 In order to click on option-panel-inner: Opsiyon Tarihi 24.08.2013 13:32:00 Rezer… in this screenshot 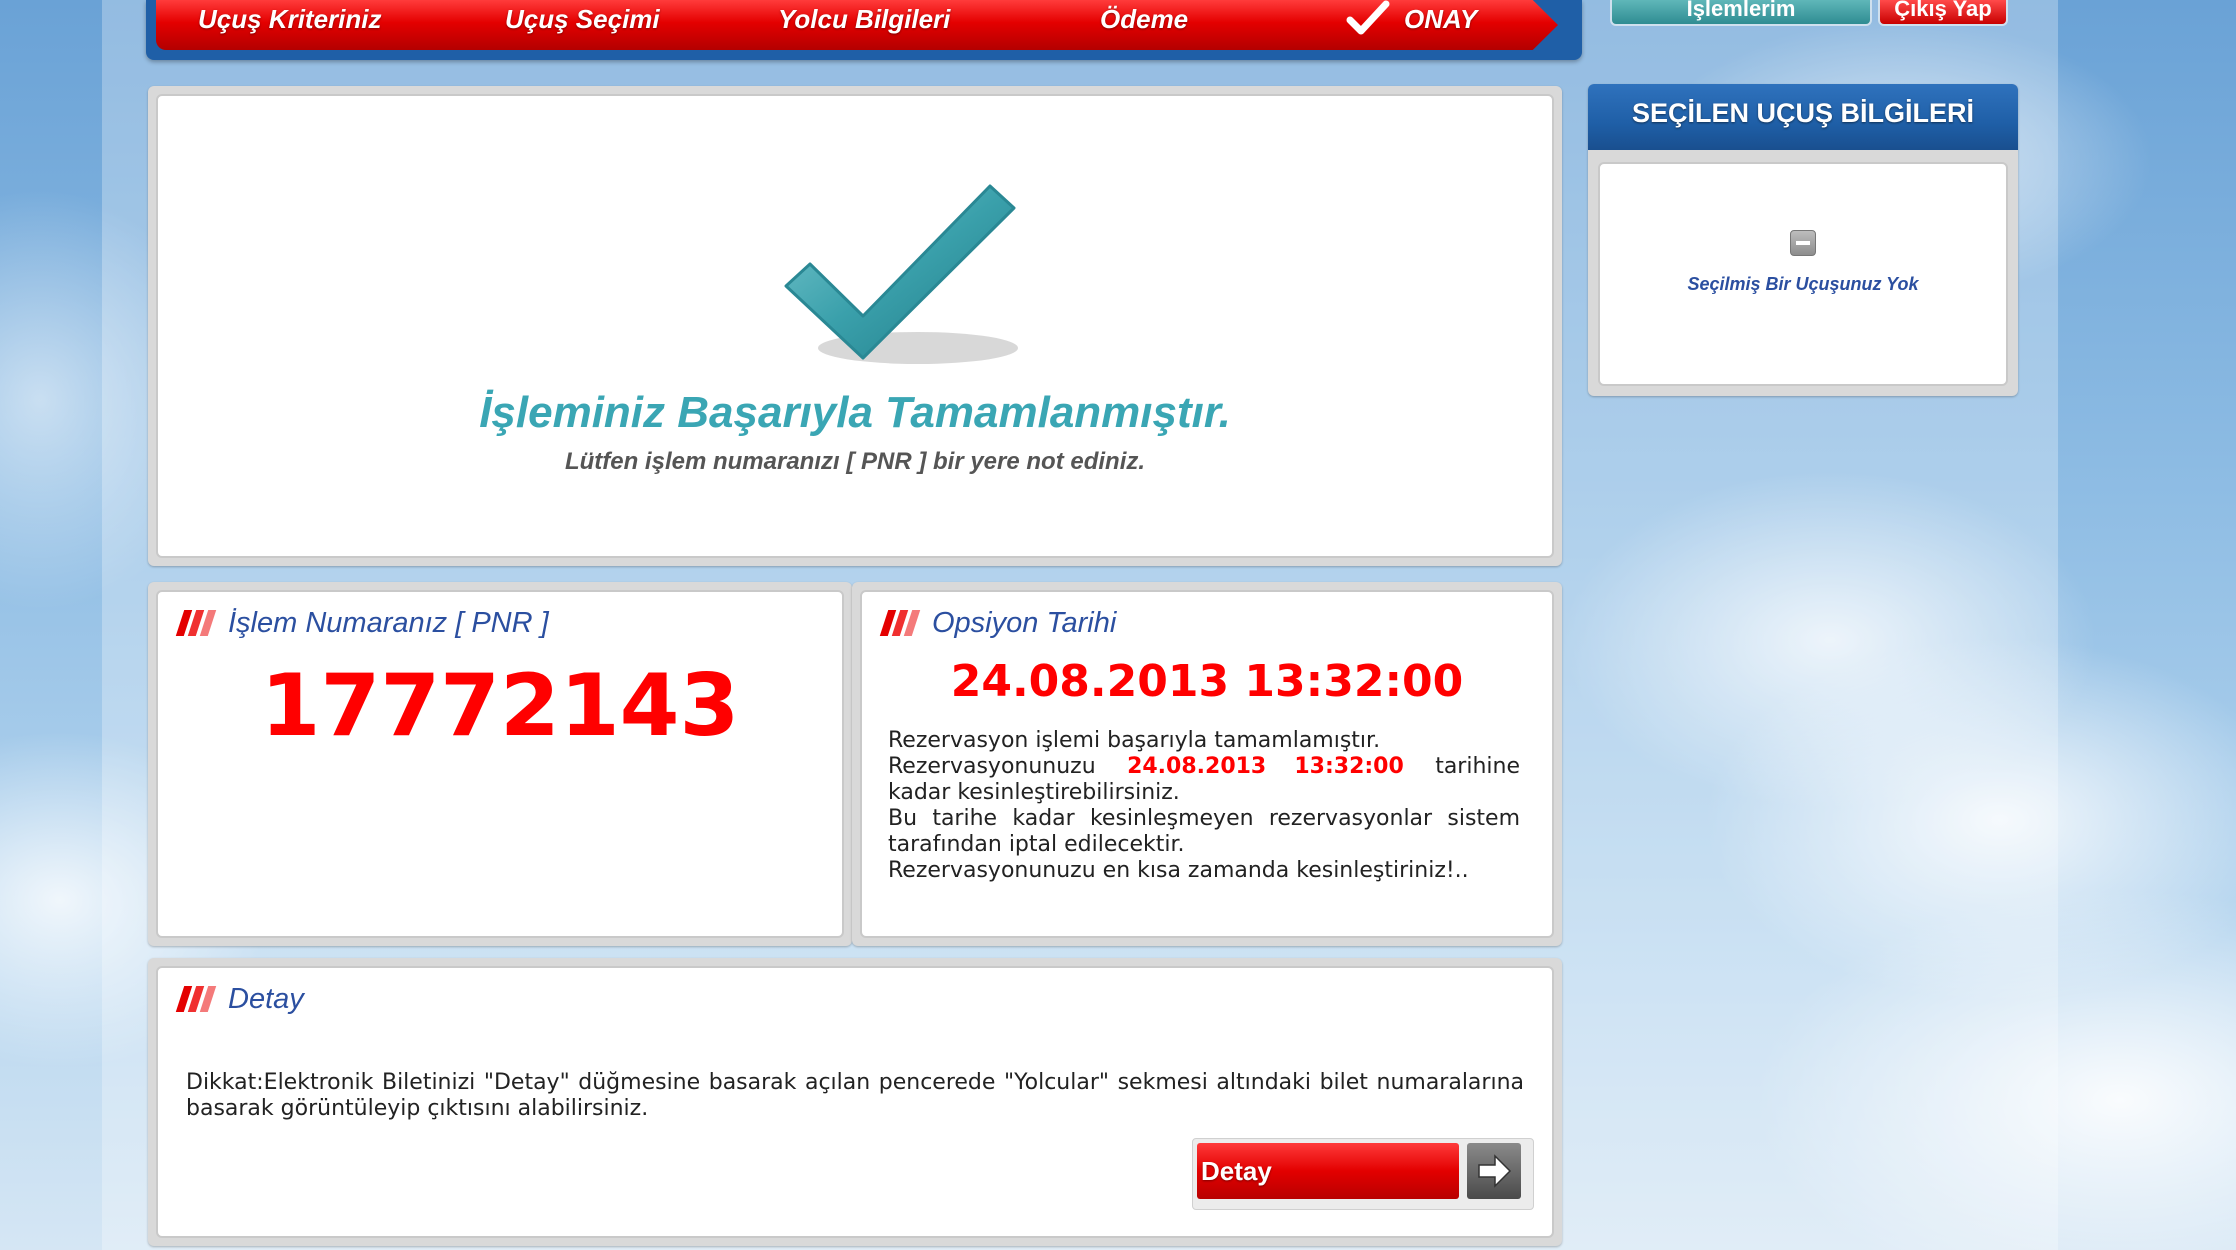, I will do `click(1207, 764)`.